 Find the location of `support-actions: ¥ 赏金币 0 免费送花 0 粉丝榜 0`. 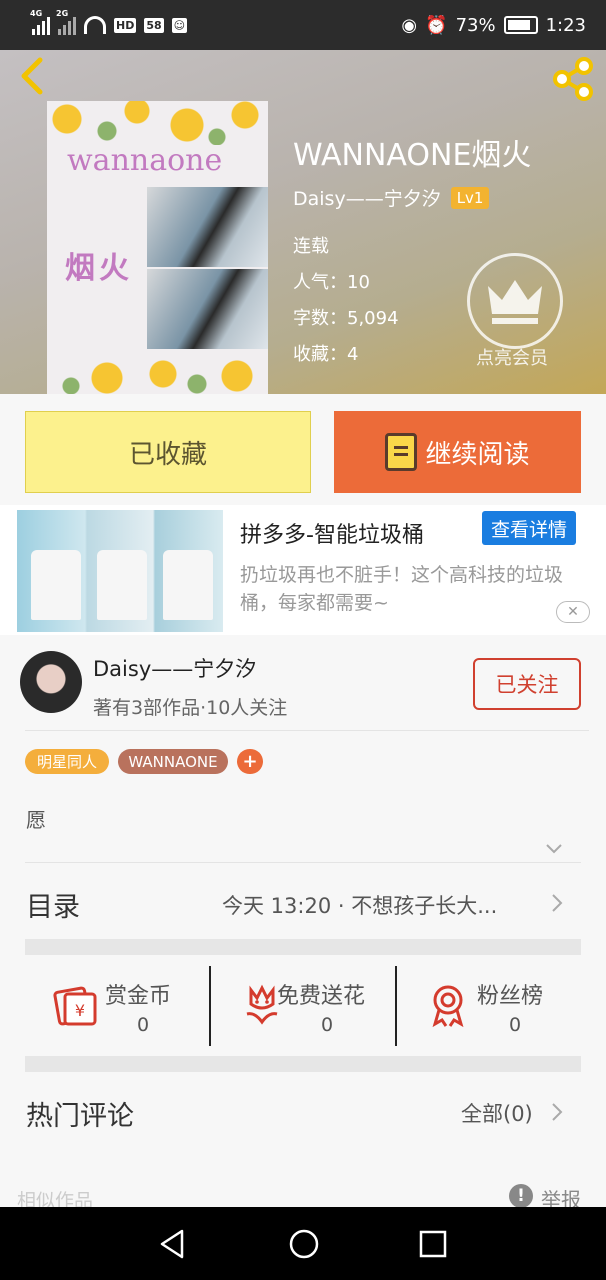

support-actions: ¥ 赏金币 0 免费送花 0 粉丝榜 0 is located at coordinates (303, 1006).